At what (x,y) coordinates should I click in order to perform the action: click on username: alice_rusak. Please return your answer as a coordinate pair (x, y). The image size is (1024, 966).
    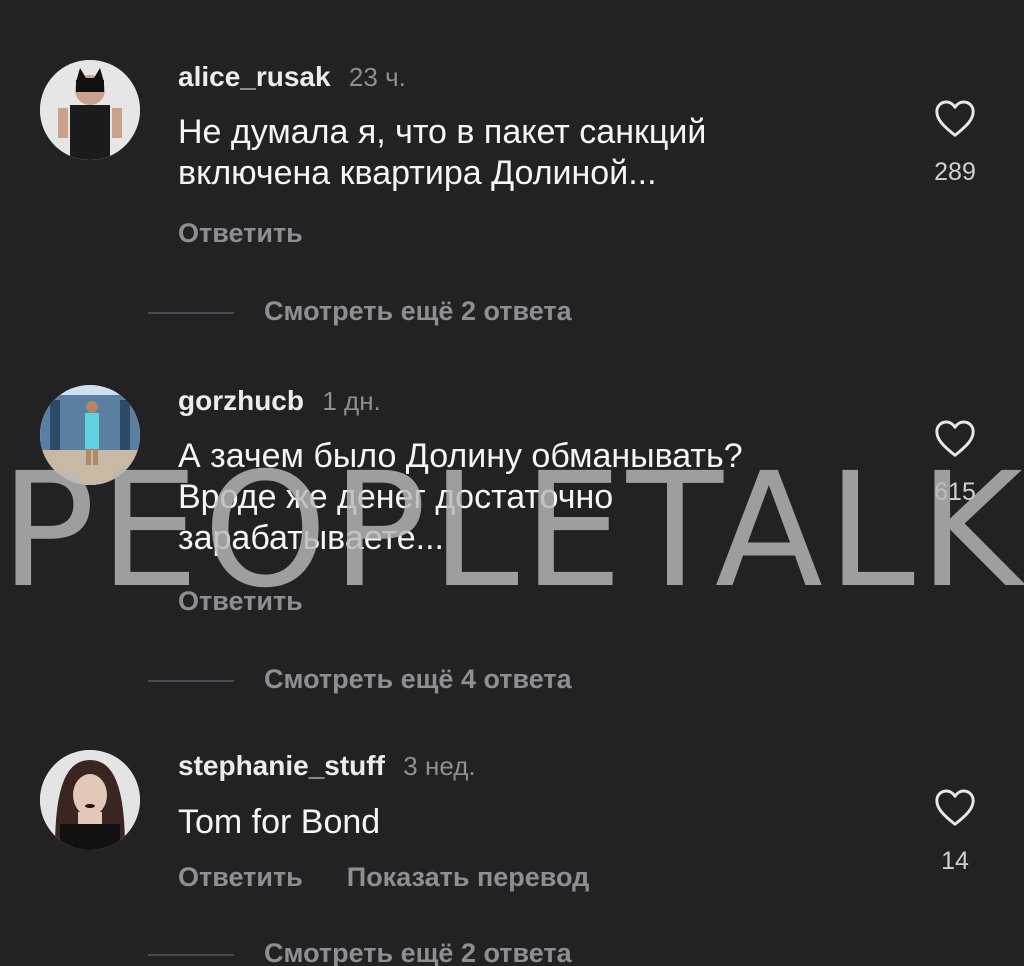
    Looking at the image, I should click on (254, 76).